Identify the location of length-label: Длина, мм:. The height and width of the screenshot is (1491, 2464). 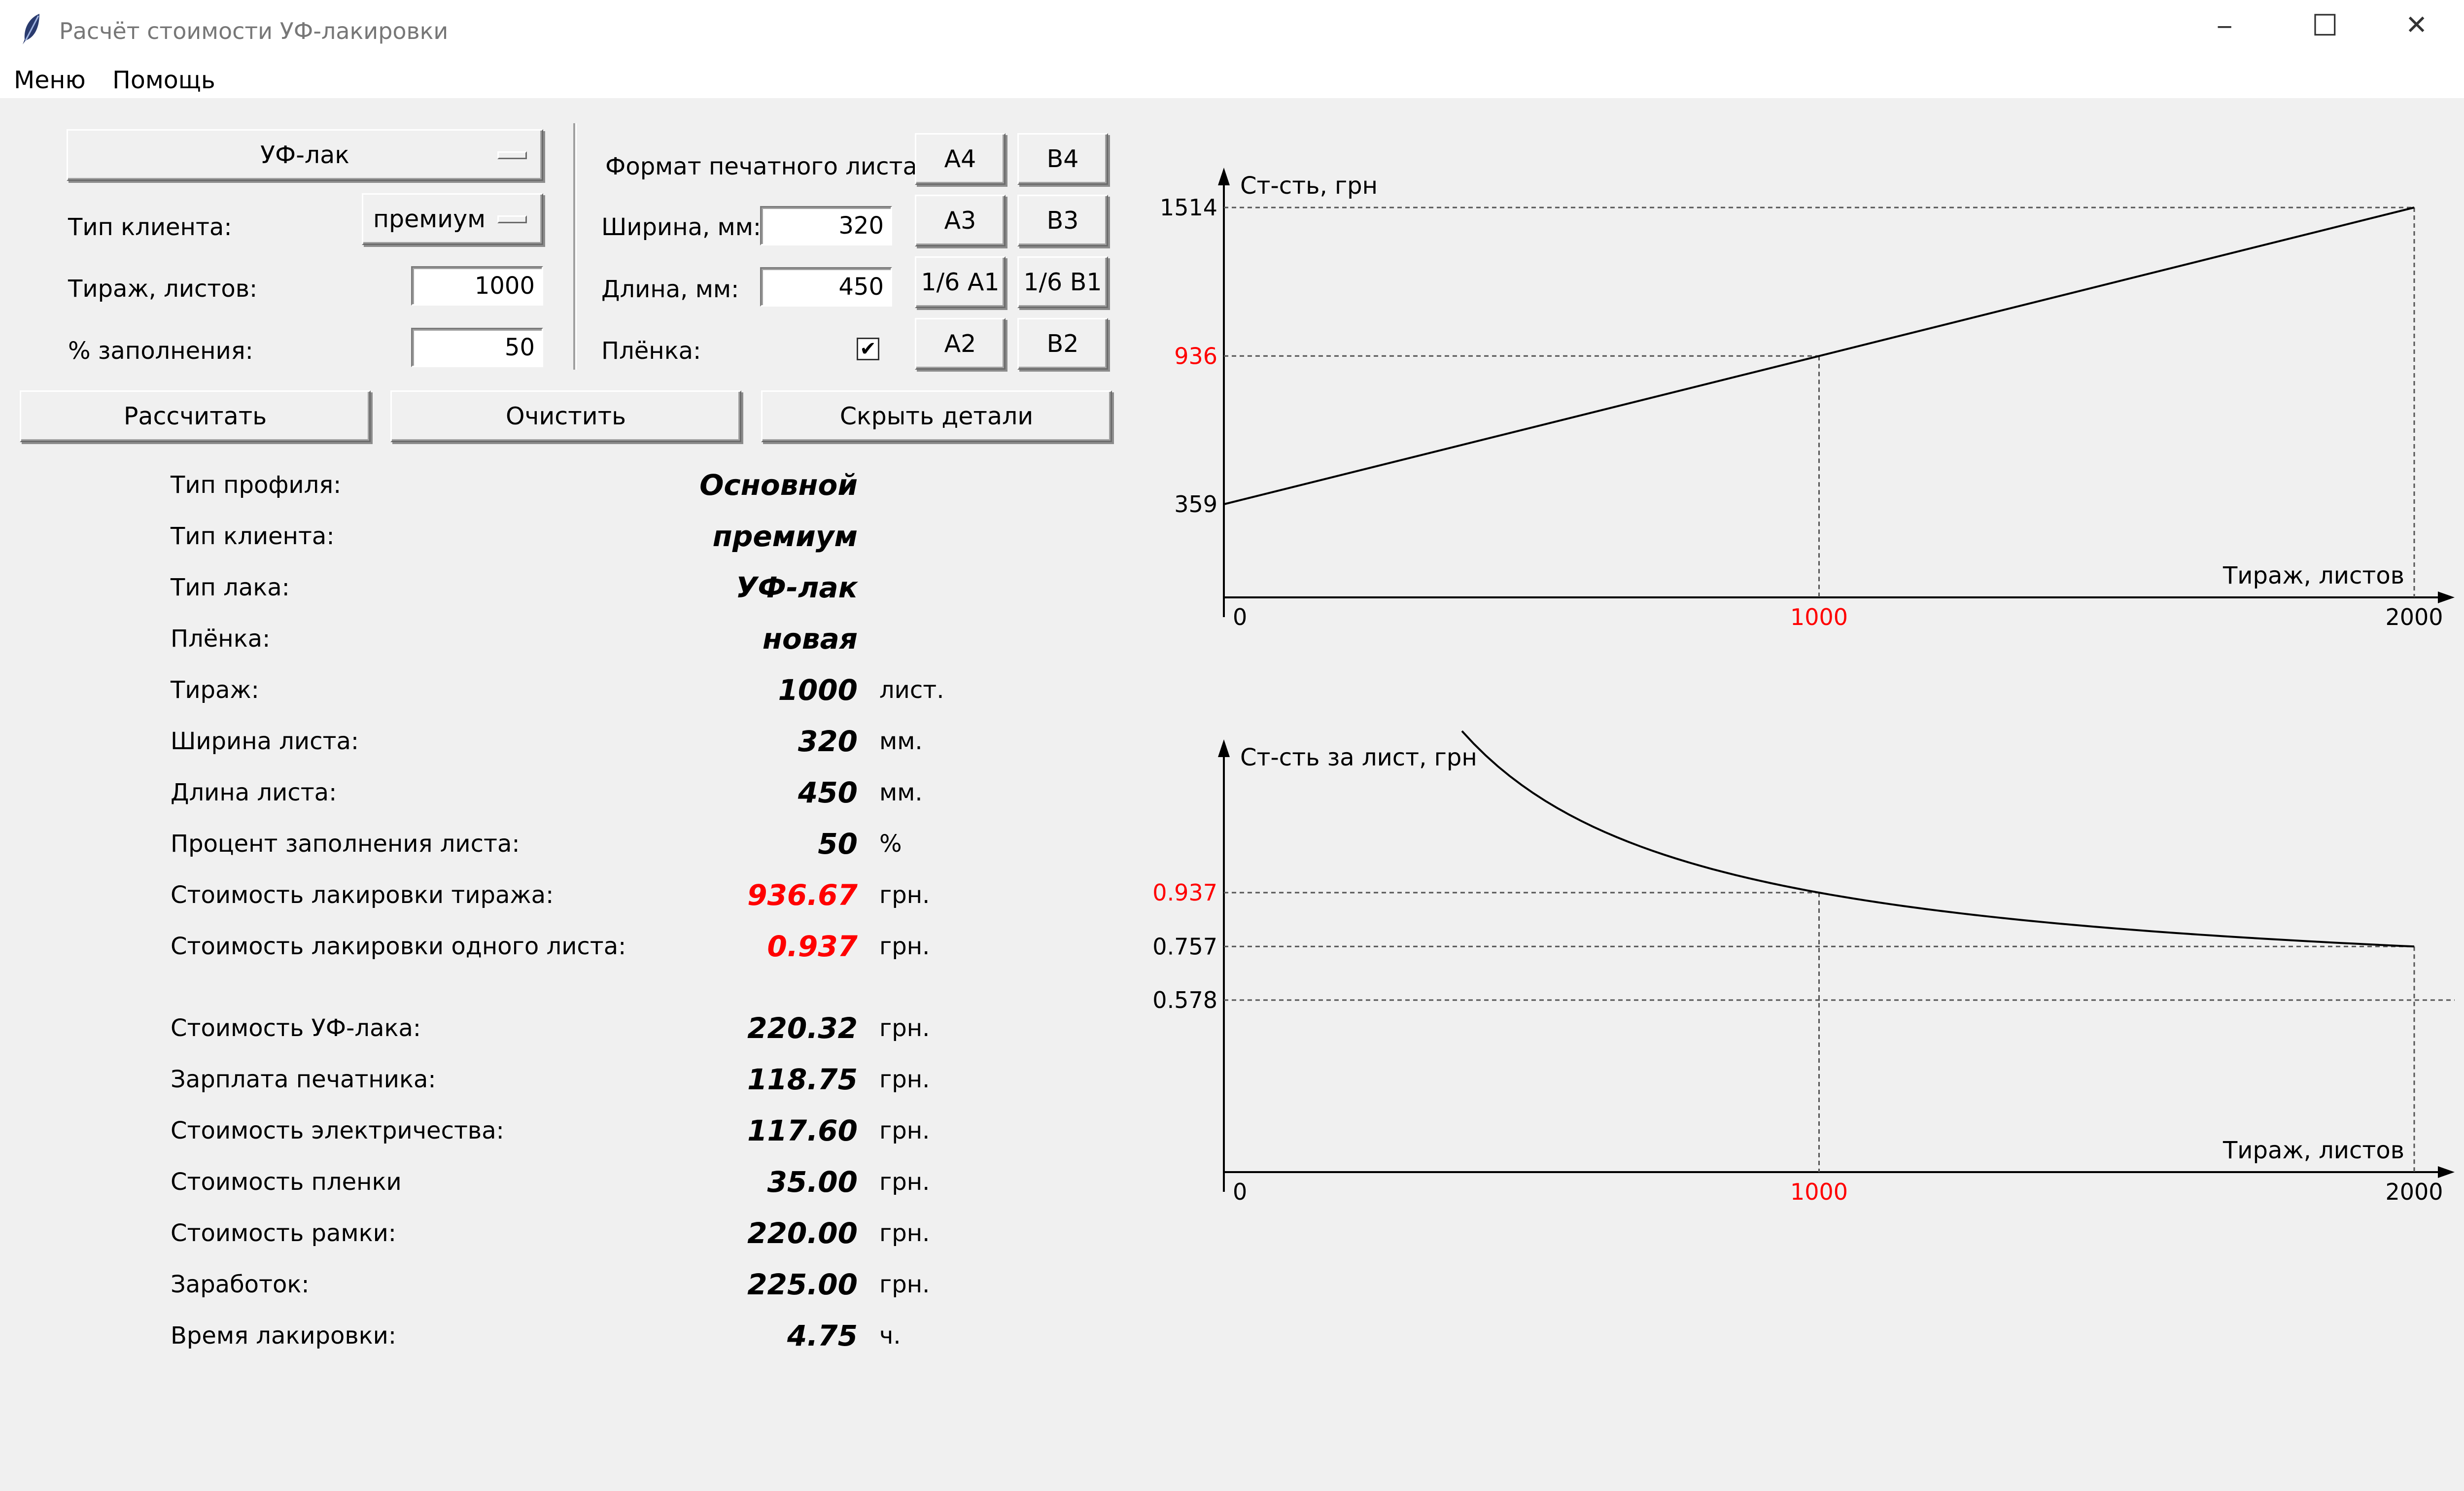
(670, 289).